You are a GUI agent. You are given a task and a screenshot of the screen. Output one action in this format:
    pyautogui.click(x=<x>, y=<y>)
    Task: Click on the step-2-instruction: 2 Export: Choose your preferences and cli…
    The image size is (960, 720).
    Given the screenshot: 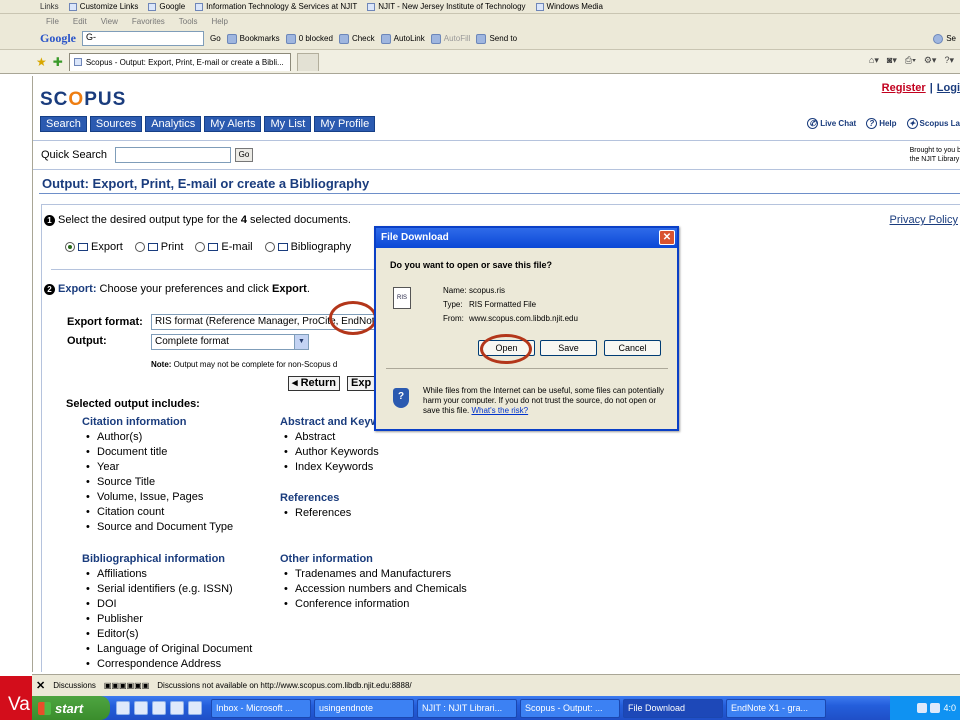 What is the action you would take?
    pyautogui.click(x=177, y=289)
    